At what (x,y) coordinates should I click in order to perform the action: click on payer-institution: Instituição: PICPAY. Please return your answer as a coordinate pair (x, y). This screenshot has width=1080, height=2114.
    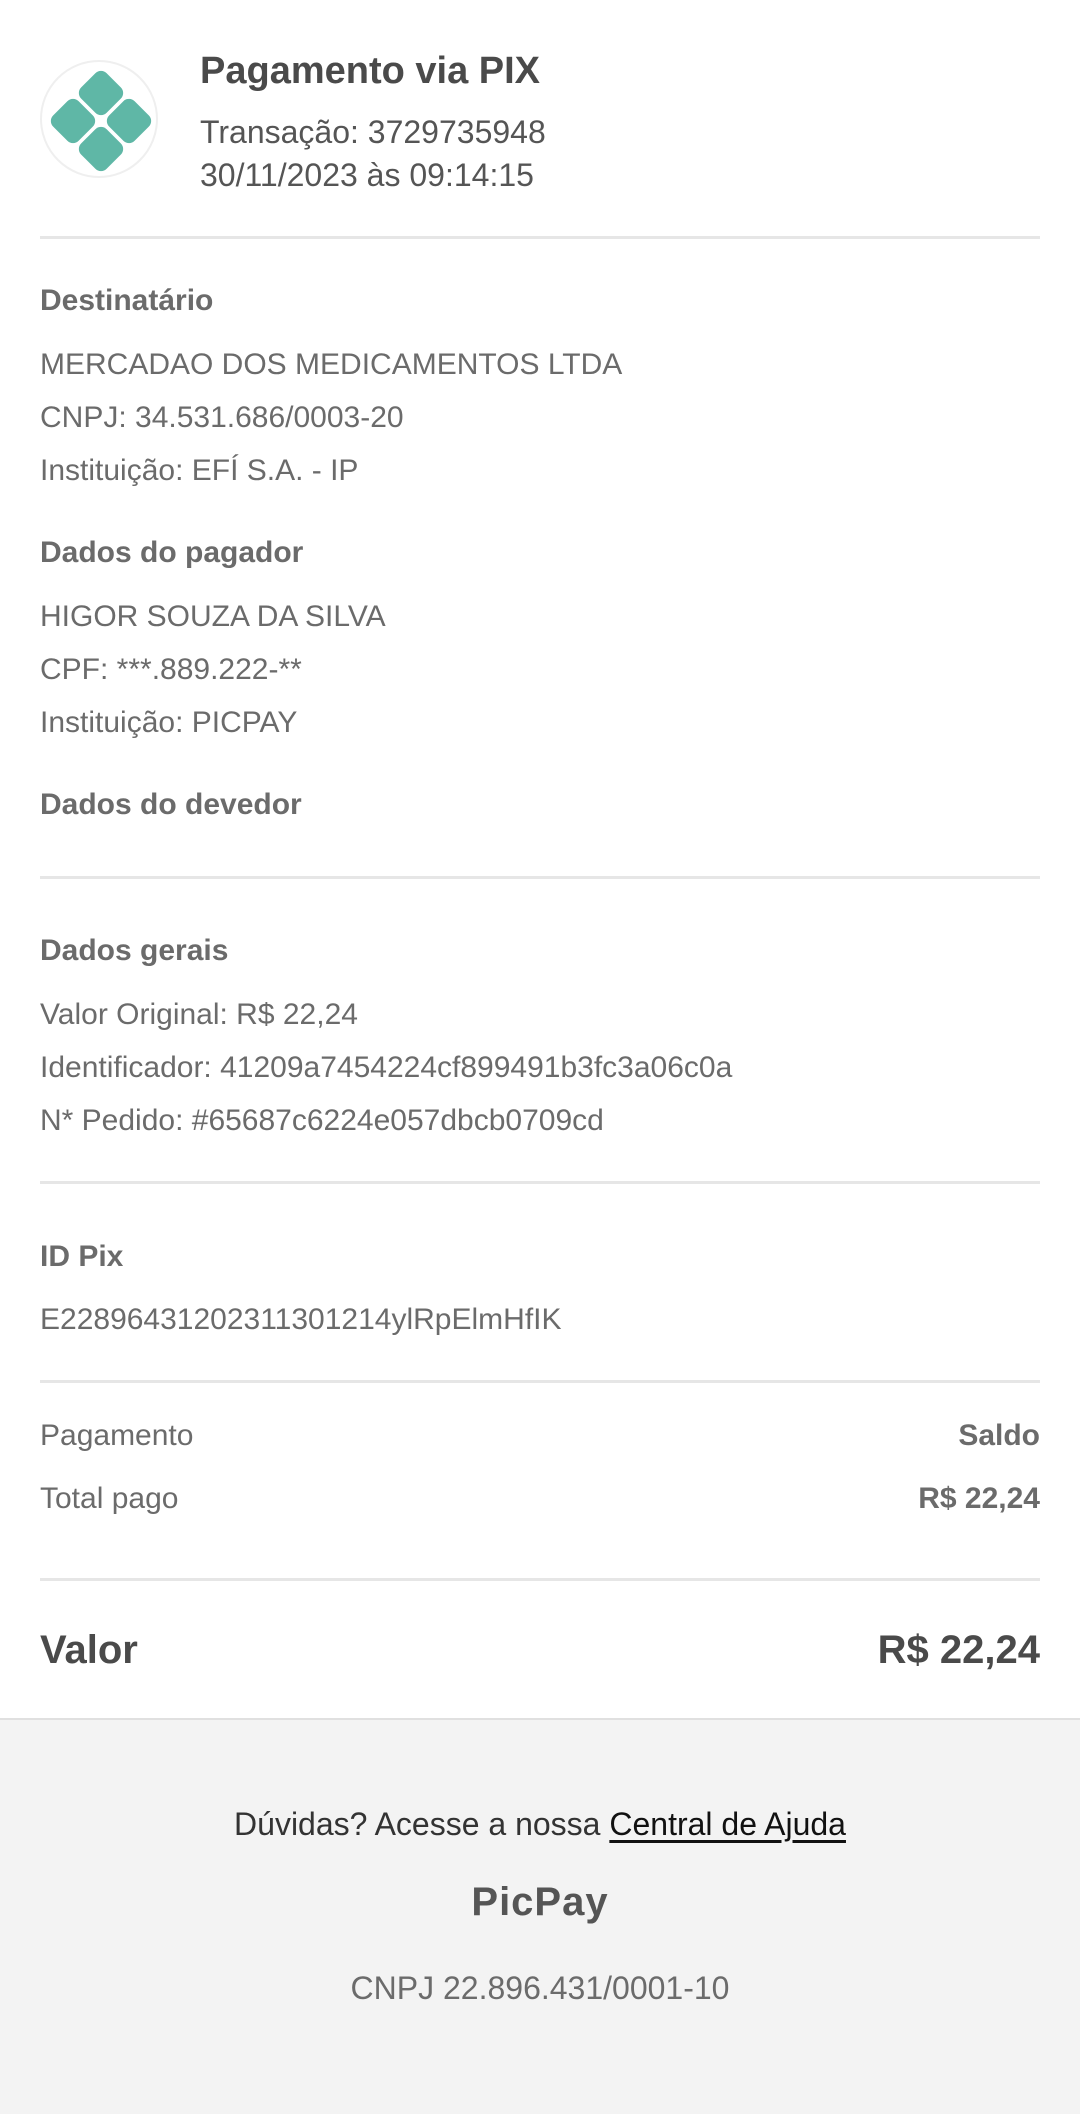
    Looking at the image, I should click on (169, 722).